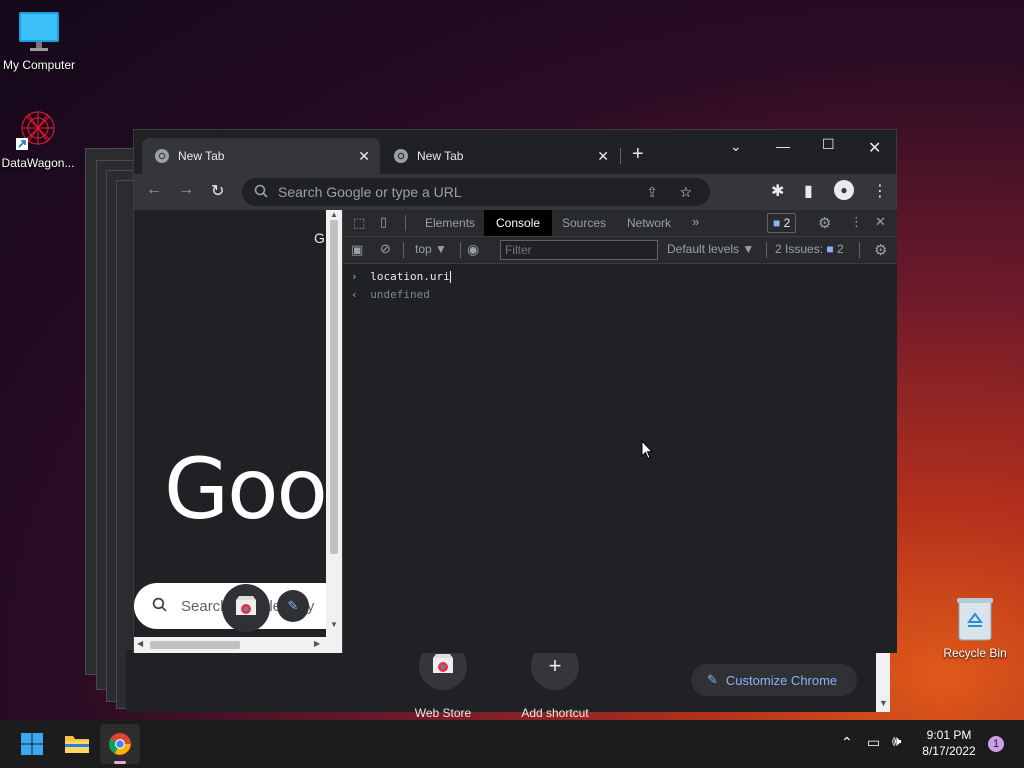 The width and height of the screenshot is (1024, 768). I want to click on tab-title: New Tab, so click(440, 156).